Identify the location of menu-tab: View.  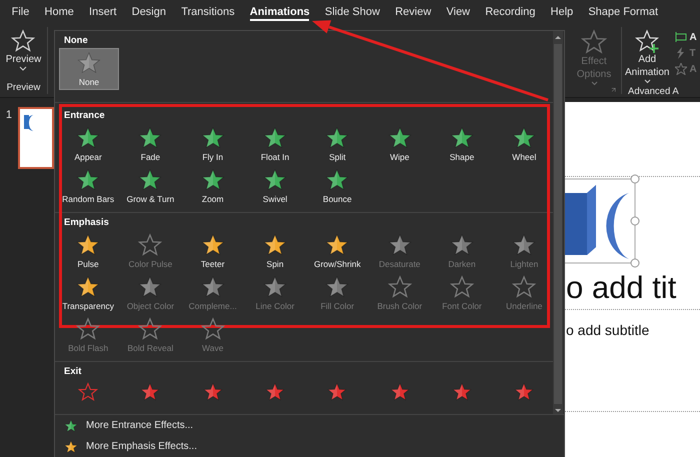
(458, 12).